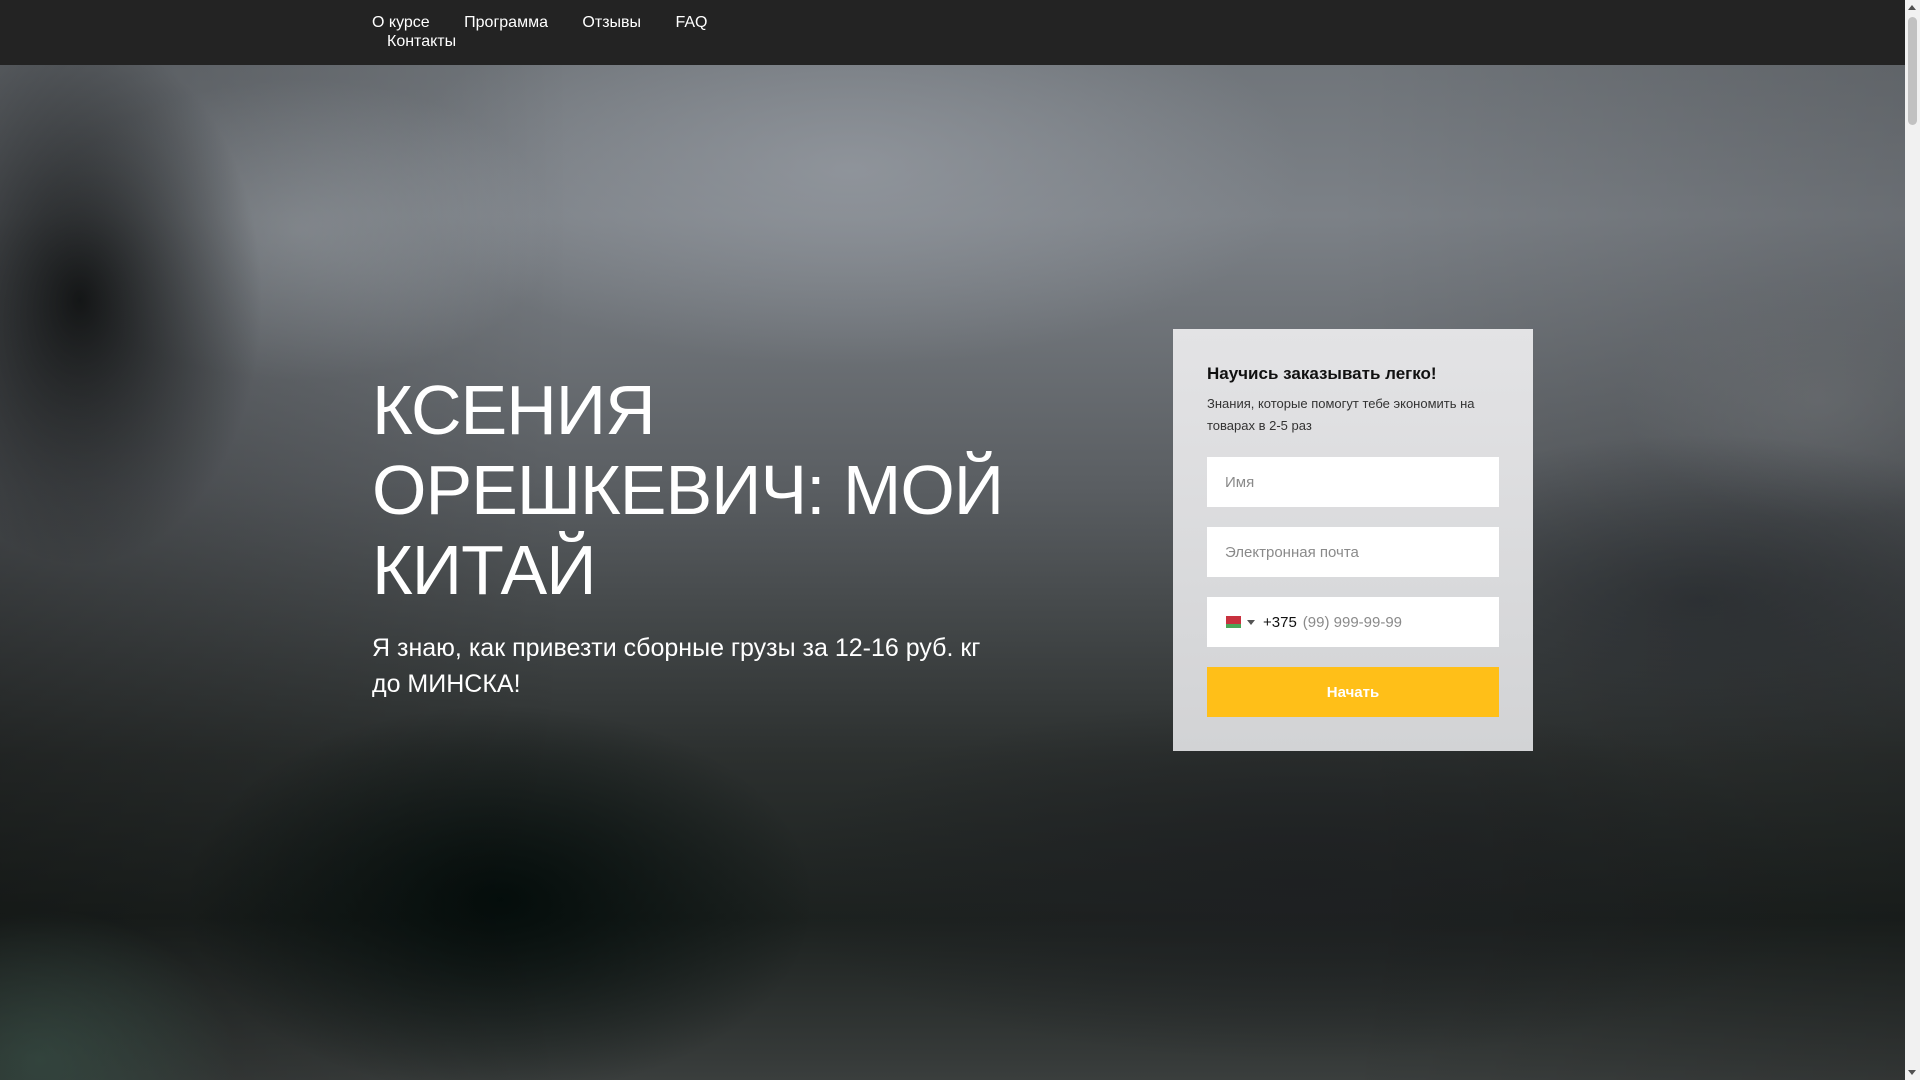 The image size is (1920, 1080). What do you see at coordinates (1912, 1072) in the screenshot?
I see `scroll-down-arrow-icon` at bounding box center [1912, 1072].